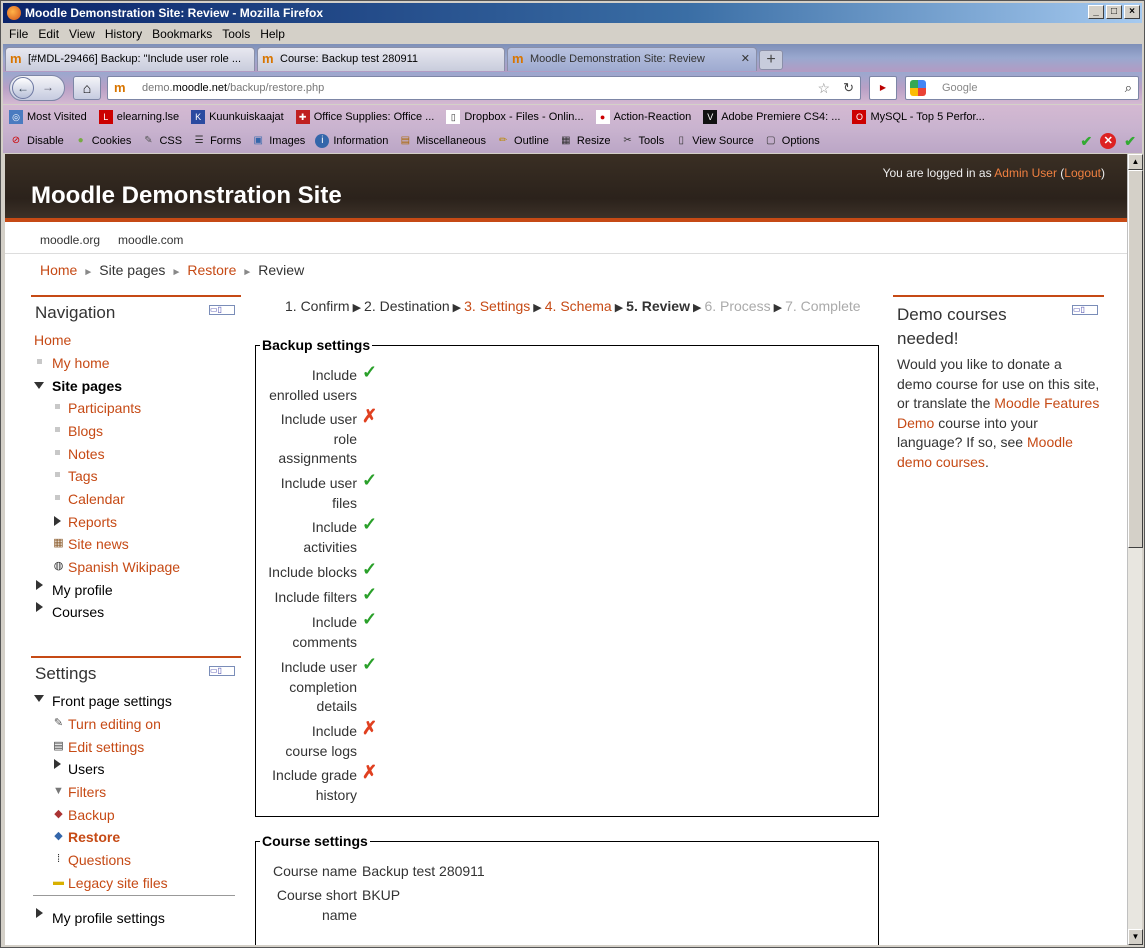  I want to click on dev-options: ▢ Options, so click(791, 141).